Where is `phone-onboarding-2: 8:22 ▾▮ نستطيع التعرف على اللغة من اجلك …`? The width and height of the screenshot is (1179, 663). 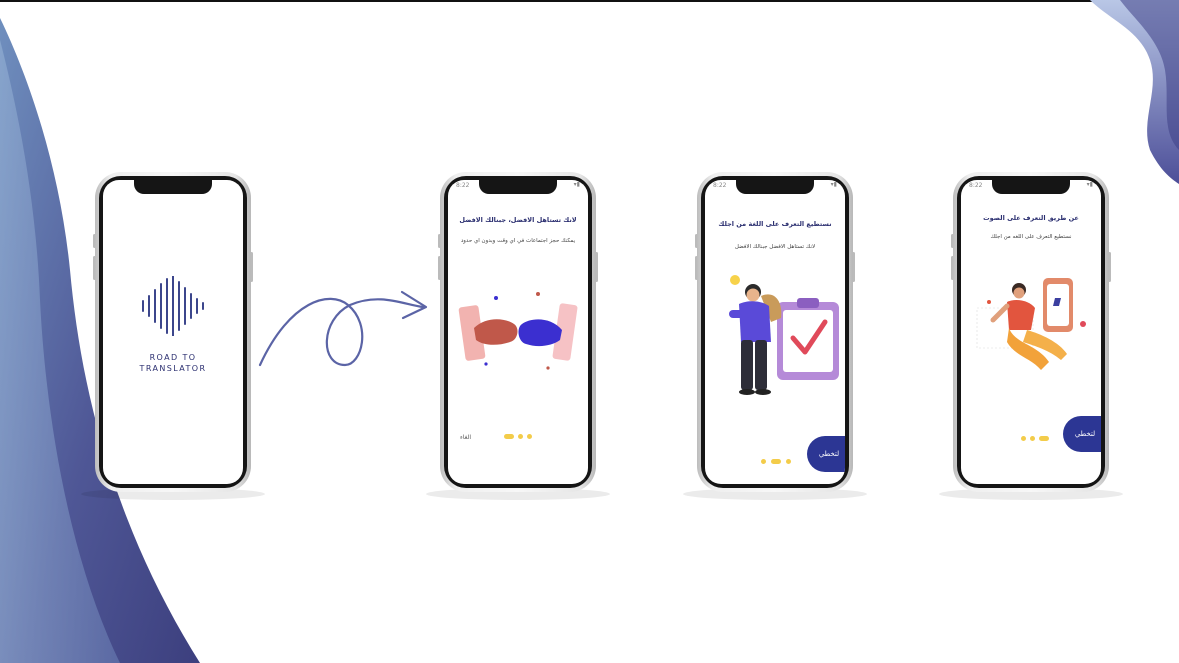
phone-onboarding-2: 8:22 ▾▮ نستطيع التعرف على اللغة من اجلك … is located at coordinates (775, 336).